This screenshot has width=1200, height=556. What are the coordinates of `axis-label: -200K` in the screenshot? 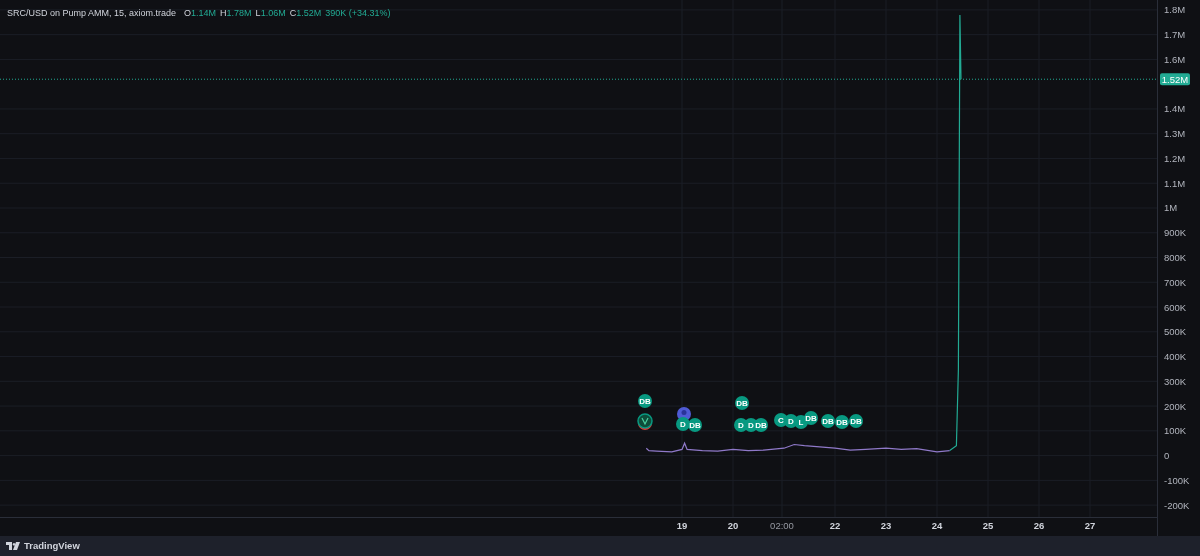 It's located at (1177, 505).